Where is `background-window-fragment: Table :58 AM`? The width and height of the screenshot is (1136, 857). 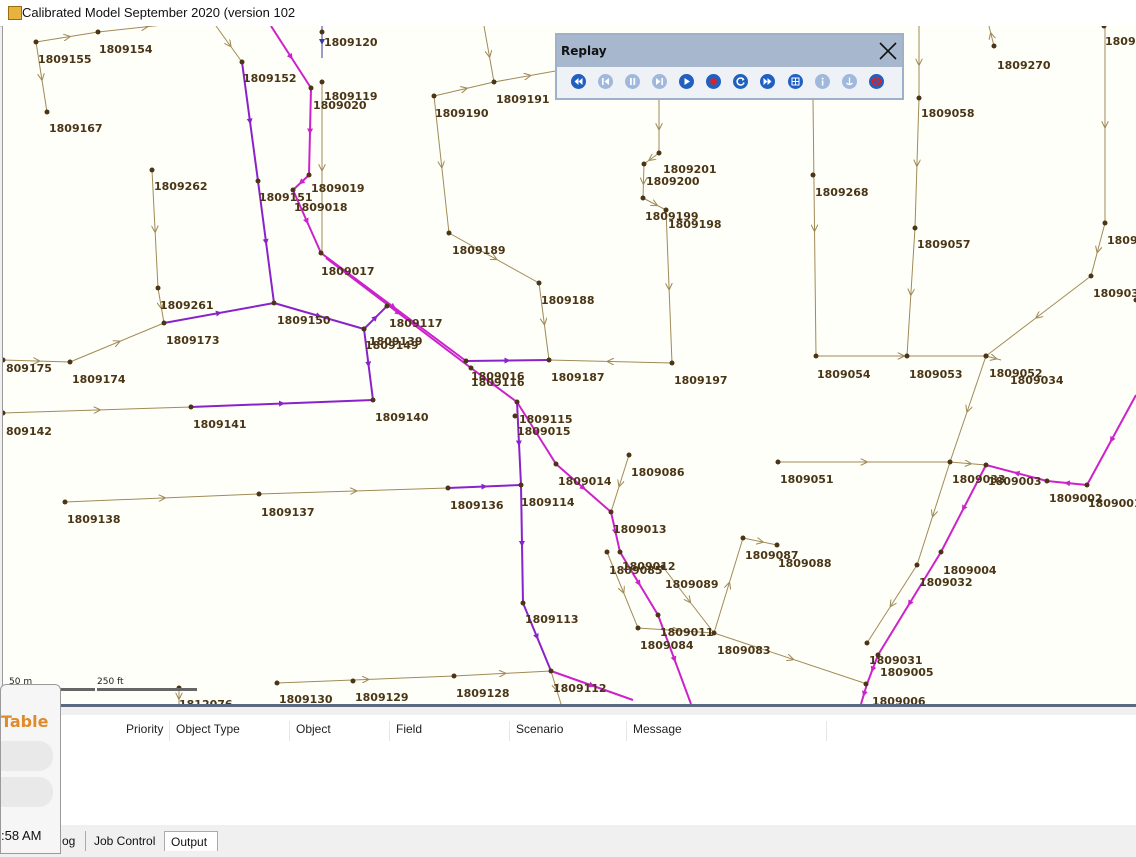
background-window-fragment: Table :58 AM is located at coordinates (30, 769).